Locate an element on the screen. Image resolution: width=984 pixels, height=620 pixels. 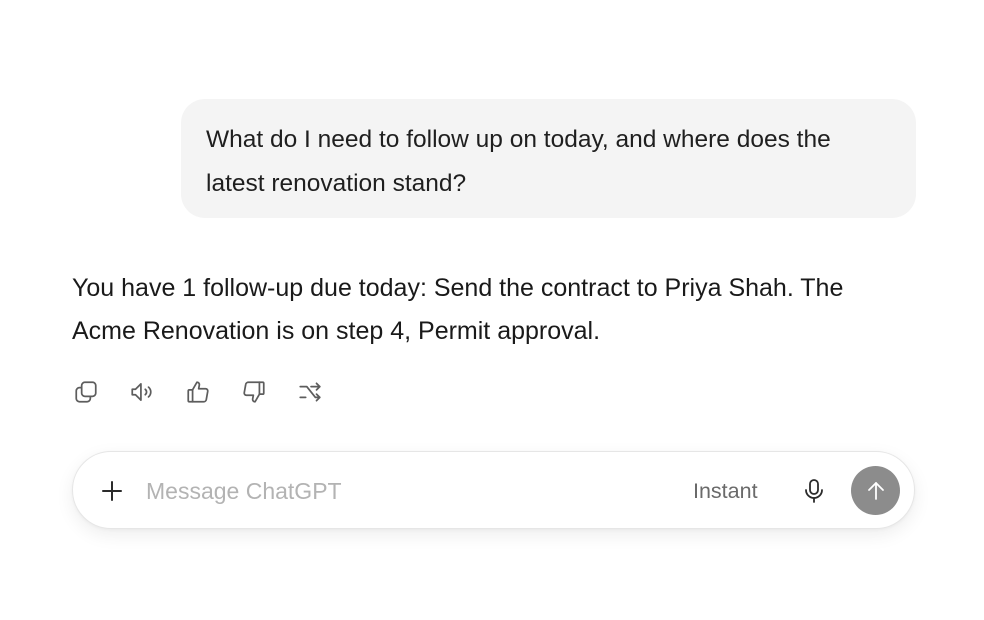
message-input is located at coordinates (406, 491).